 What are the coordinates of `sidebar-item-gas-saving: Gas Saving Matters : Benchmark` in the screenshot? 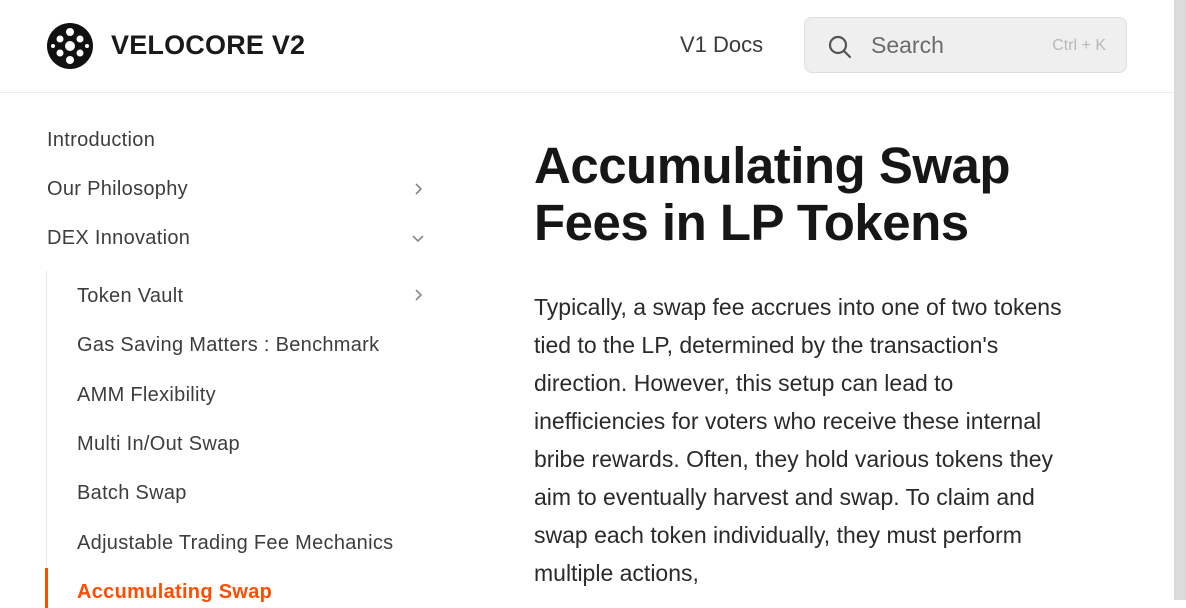 It's located at (228, 345).